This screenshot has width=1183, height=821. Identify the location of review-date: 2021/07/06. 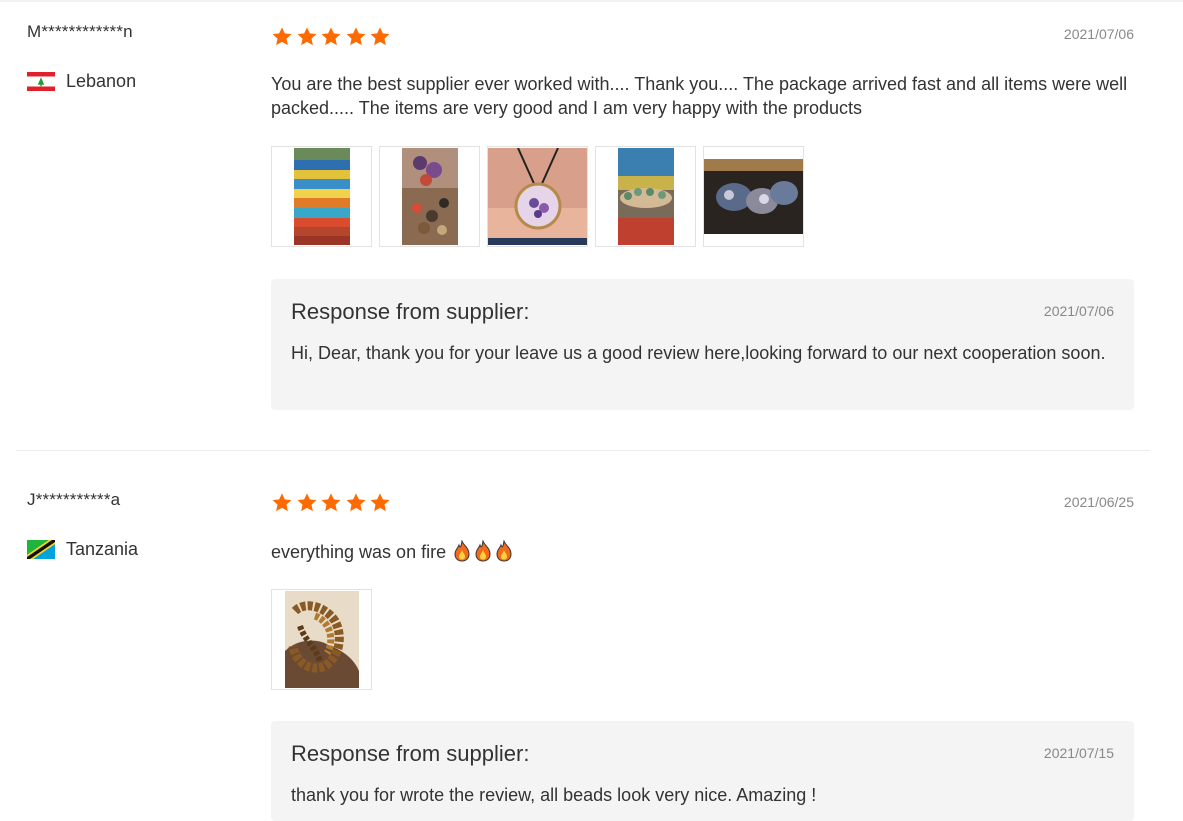
(1098, 34).